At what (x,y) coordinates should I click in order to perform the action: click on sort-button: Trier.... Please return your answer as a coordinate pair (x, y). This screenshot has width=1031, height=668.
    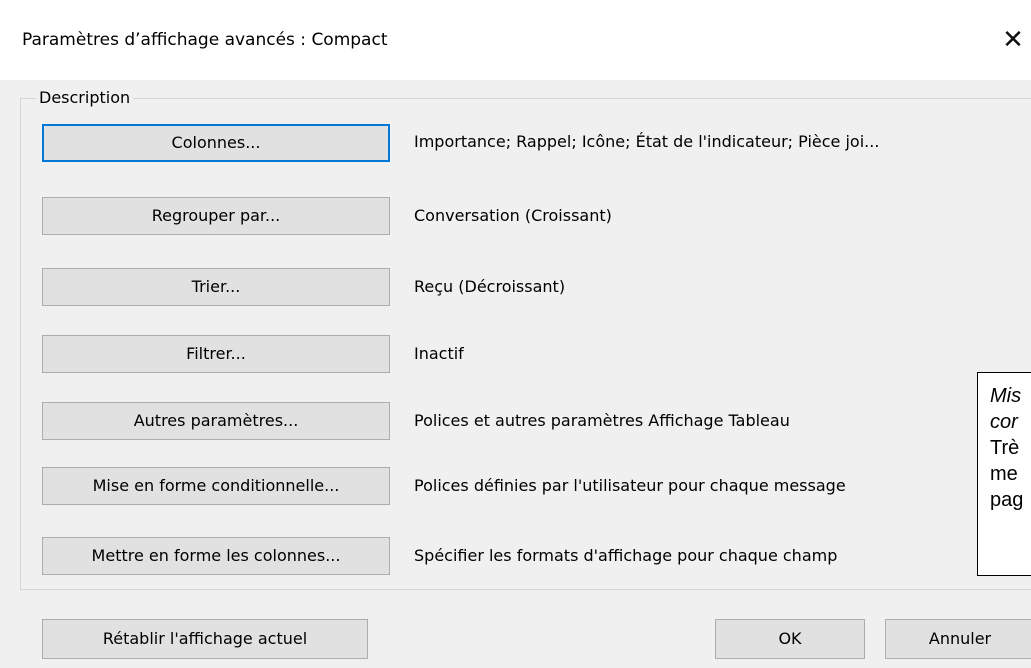
    Looking at the image, I should click on (216, 287).